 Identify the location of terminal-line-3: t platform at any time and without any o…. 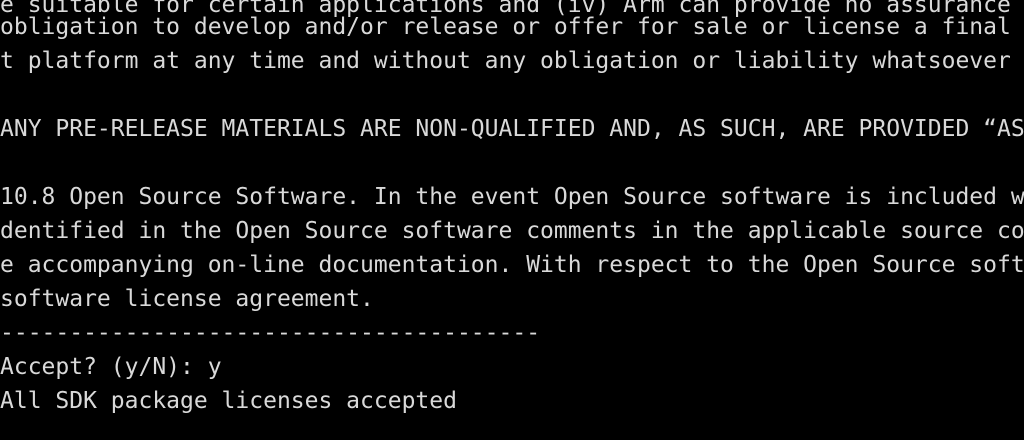
(505, 61).